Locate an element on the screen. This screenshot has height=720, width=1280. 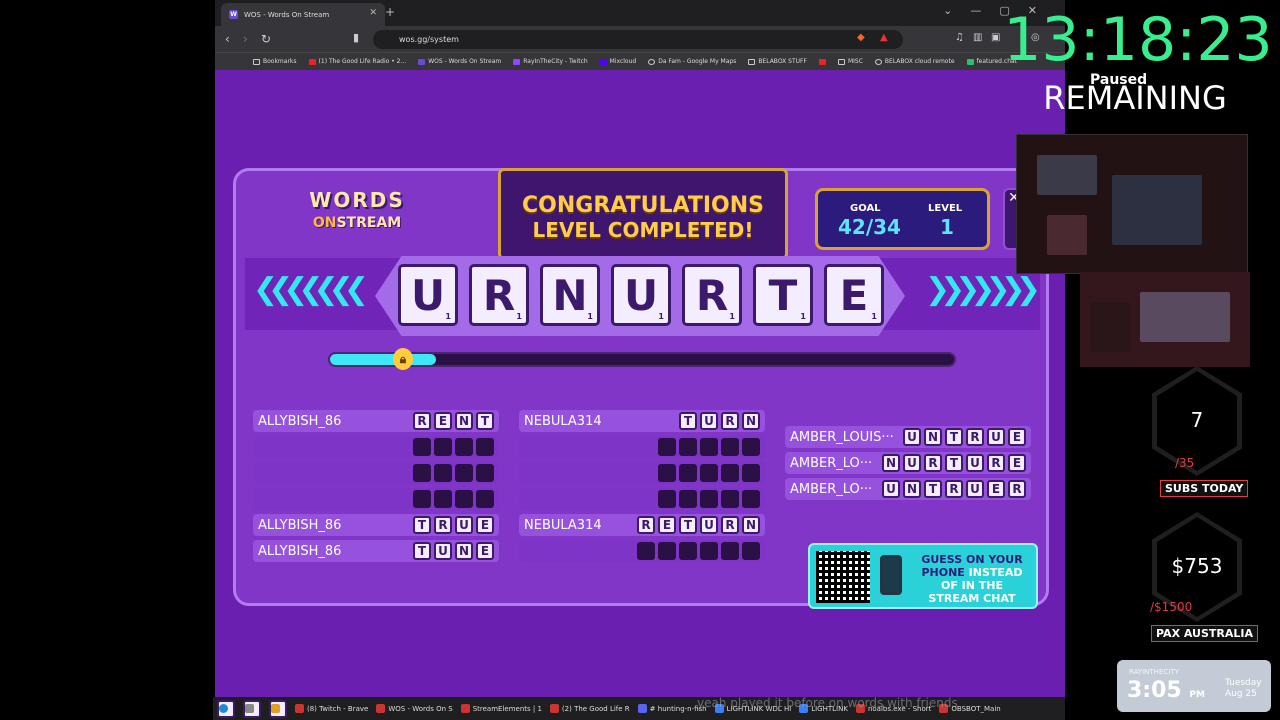
clock-username: RAYINTHECITY is located at coordinates (1154, 672).